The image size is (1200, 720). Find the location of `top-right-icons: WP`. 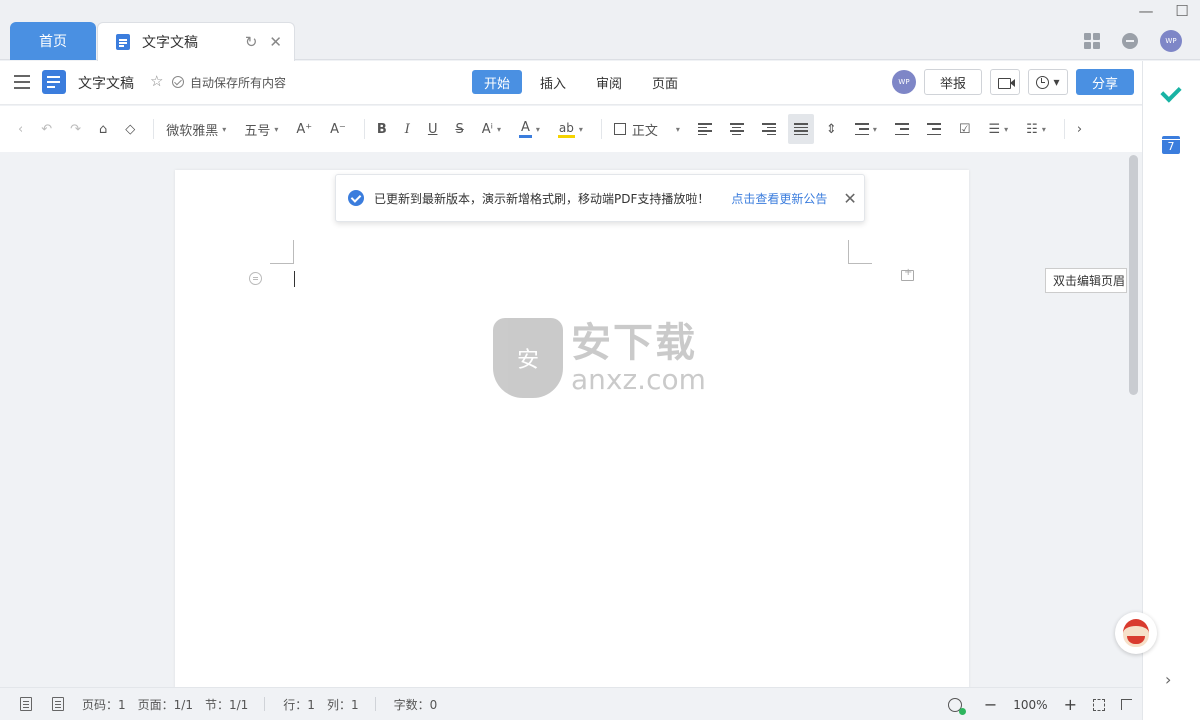

top-right-icons: WP is located at coordinates (1133, 41).